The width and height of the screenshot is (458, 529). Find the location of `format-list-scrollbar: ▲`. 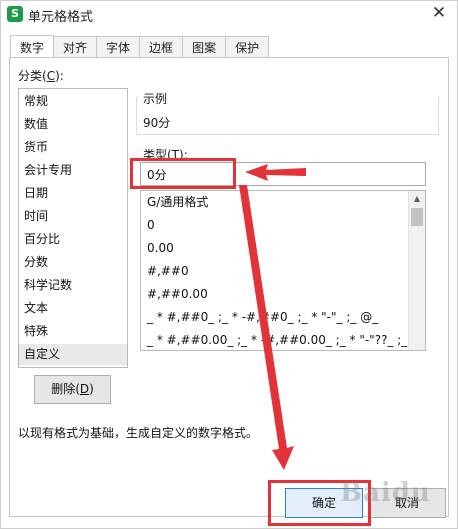

format-list-scrollbar: ▲ is located at coordinates (416, 270).